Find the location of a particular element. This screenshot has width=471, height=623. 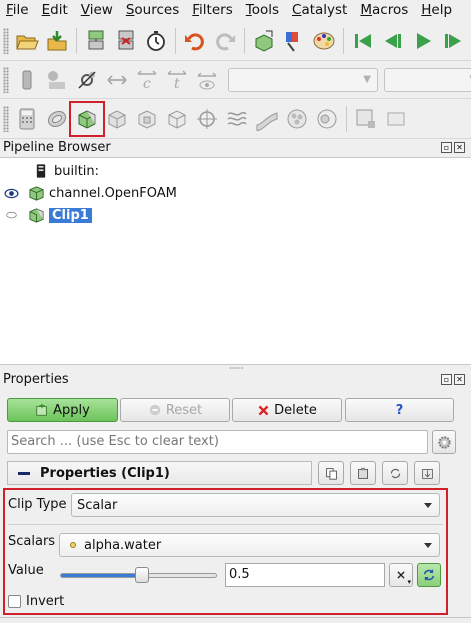

open-file-button is located at coordinates (27, 41).